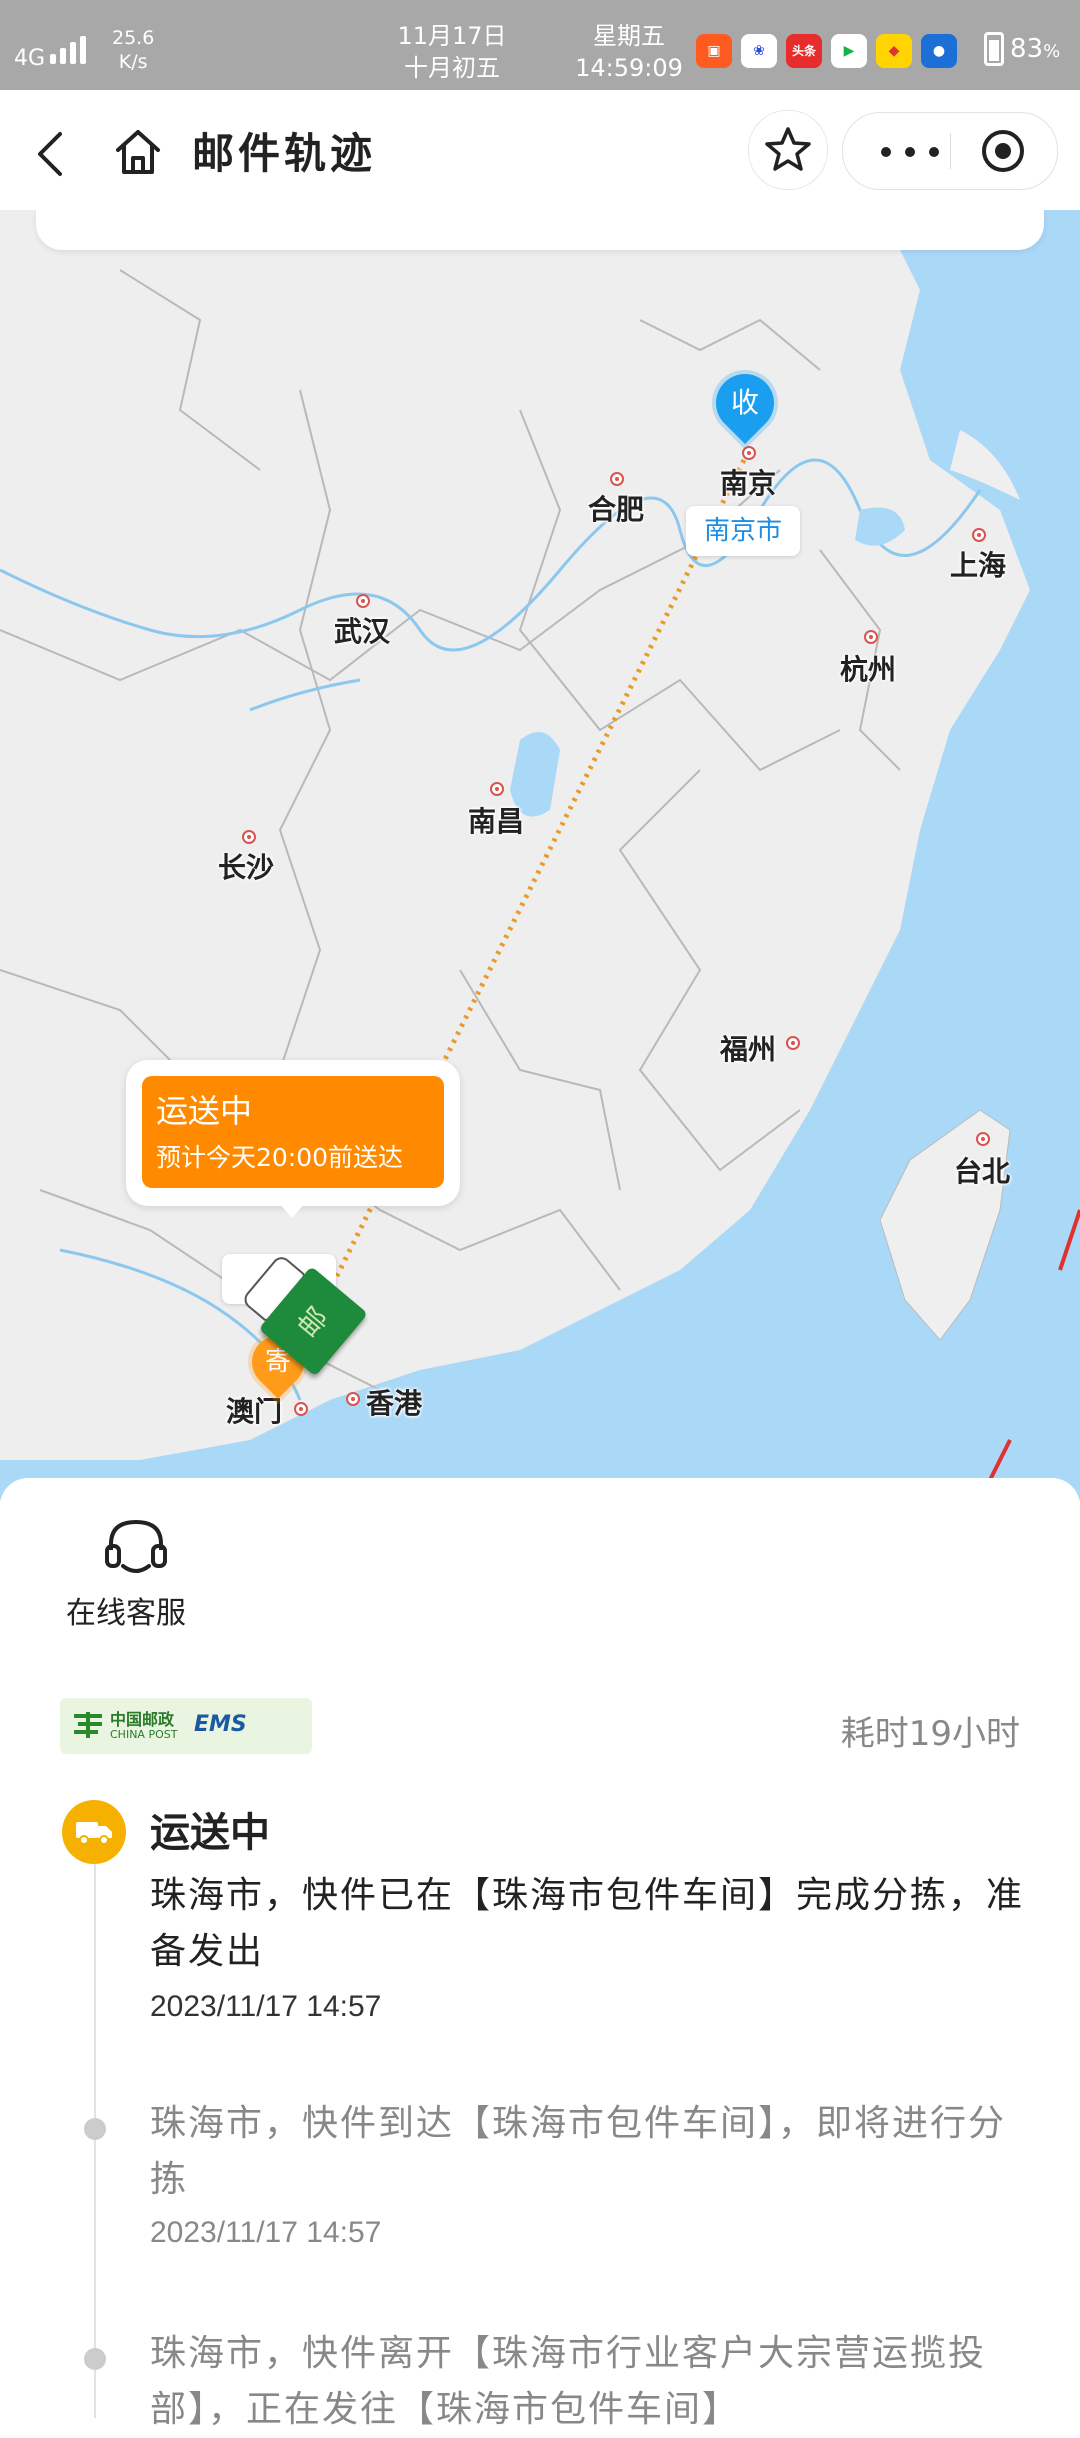 This screenshot has width=1080, height=2438. What do you see at coordinates (540, 230) in the screenshot?
I see `summary-card-edge` at bounding box center [540, 230].